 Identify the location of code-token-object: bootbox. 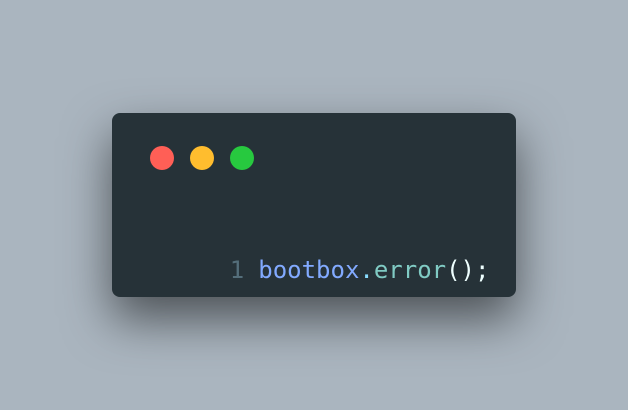
(309, 270).